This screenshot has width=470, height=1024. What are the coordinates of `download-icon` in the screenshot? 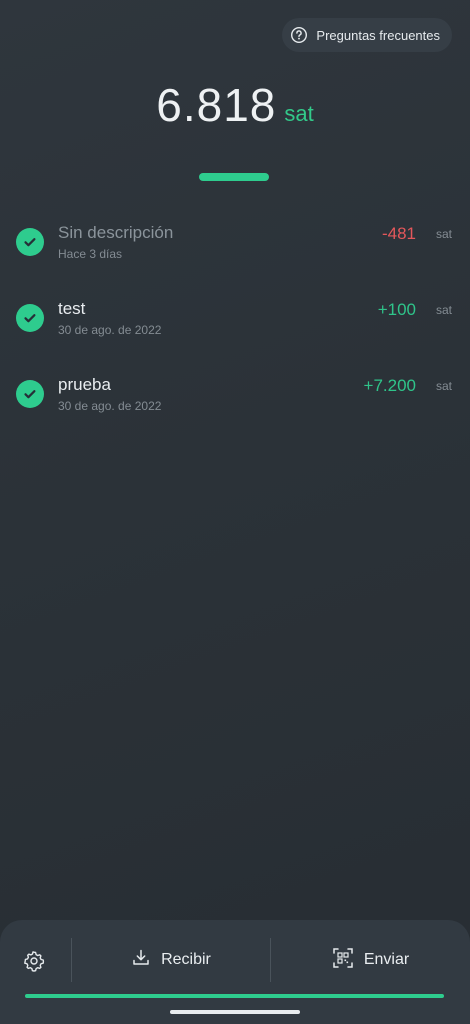 It's located at (141, 960).